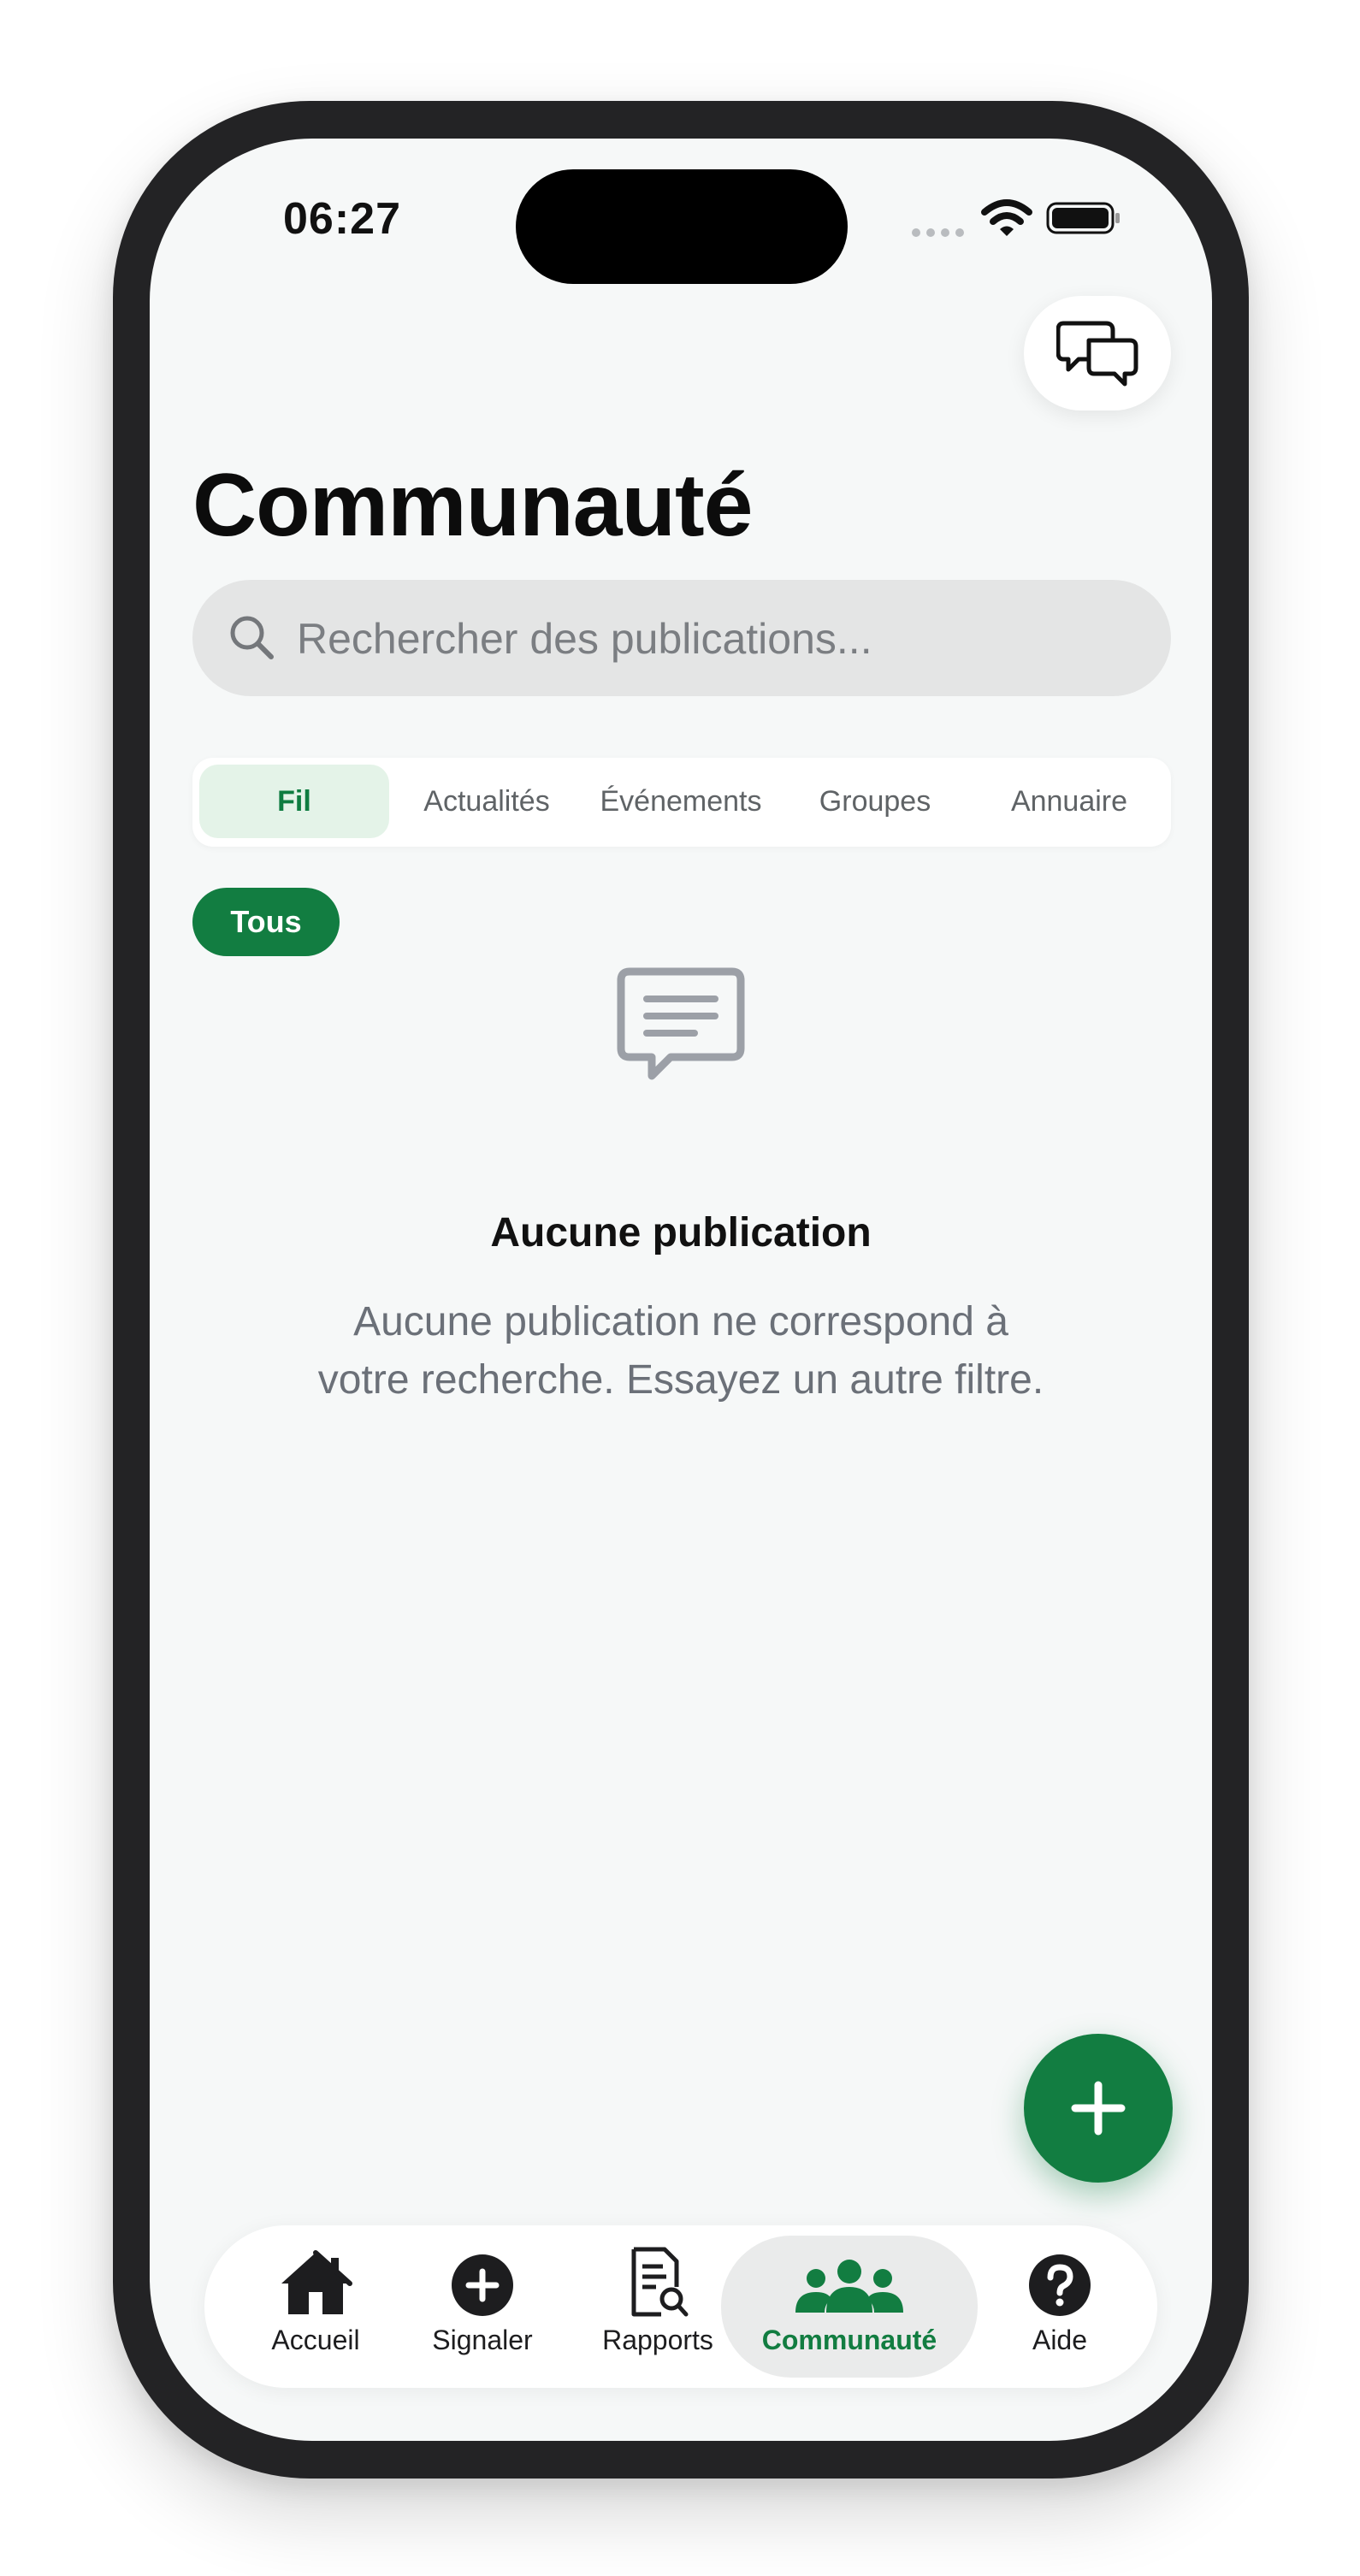 The image size is (1360, 2576). What do you see at coordinates (849, 2286) in the screenshot?
I see `people-icon` at bounding box center [849, 2286].